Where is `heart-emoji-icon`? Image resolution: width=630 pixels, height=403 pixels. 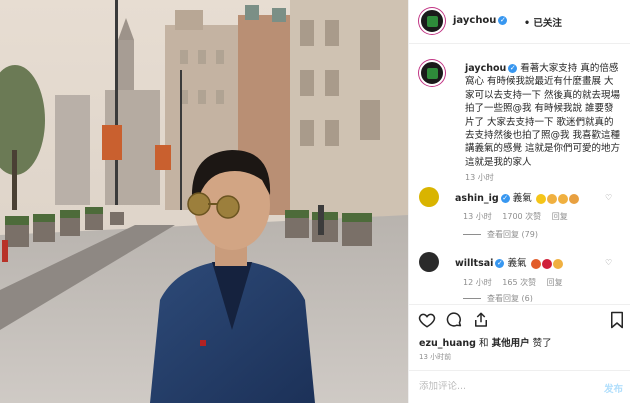 heart-emoji-icon is located at coordinates (546, 263).